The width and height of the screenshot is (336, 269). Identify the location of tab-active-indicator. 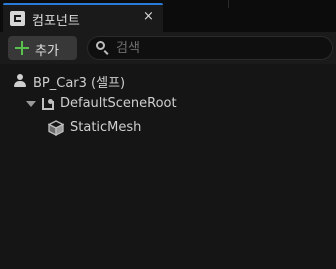
(83, 4).